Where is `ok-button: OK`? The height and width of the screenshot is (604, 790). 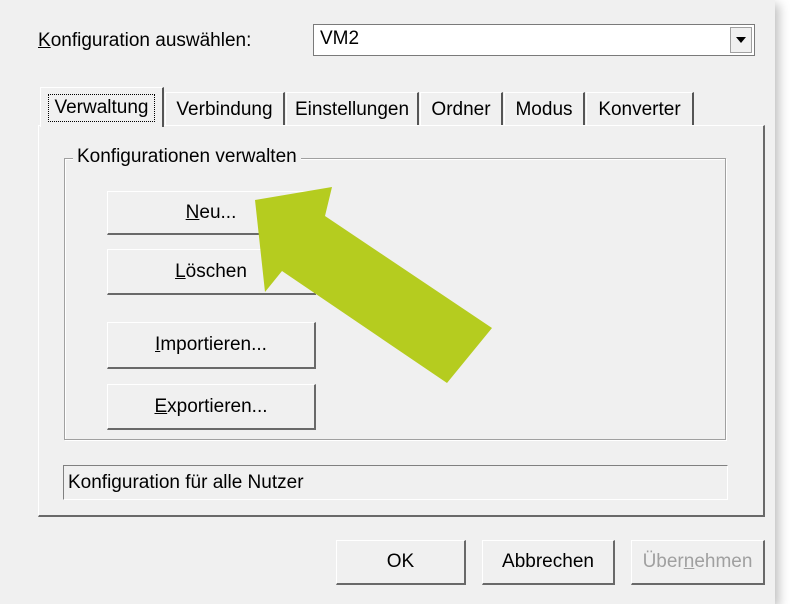
ok-button: OK is located at coordinates (401, 562).